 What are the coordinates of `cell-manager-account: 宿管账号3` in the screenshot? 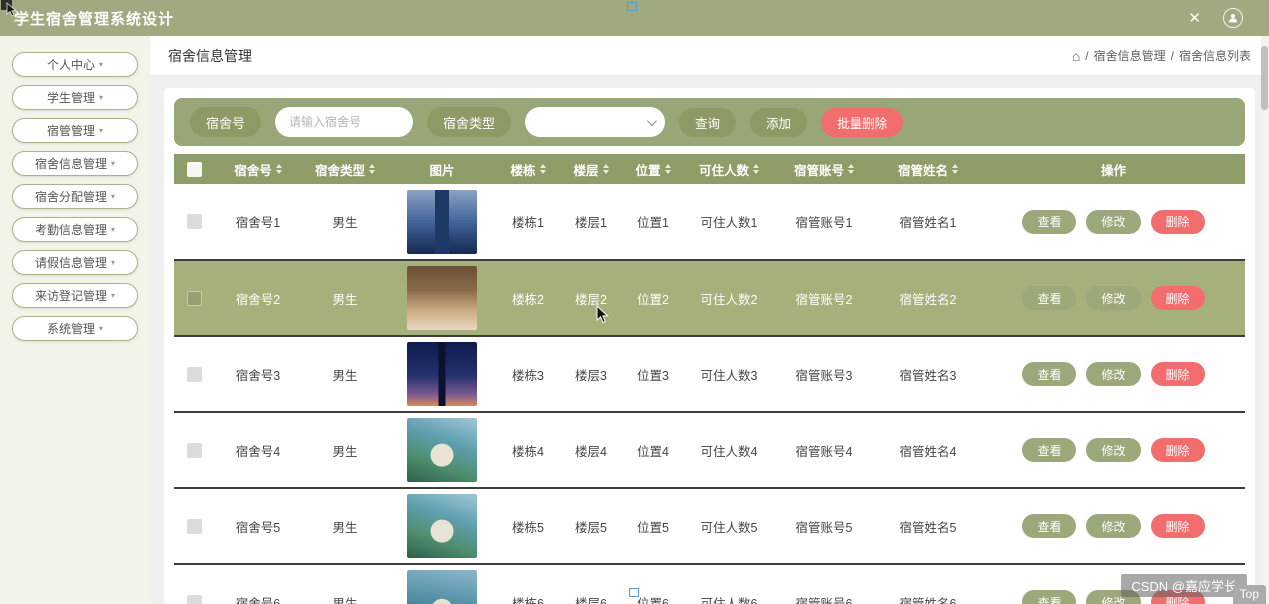 It's located at (824, 374).